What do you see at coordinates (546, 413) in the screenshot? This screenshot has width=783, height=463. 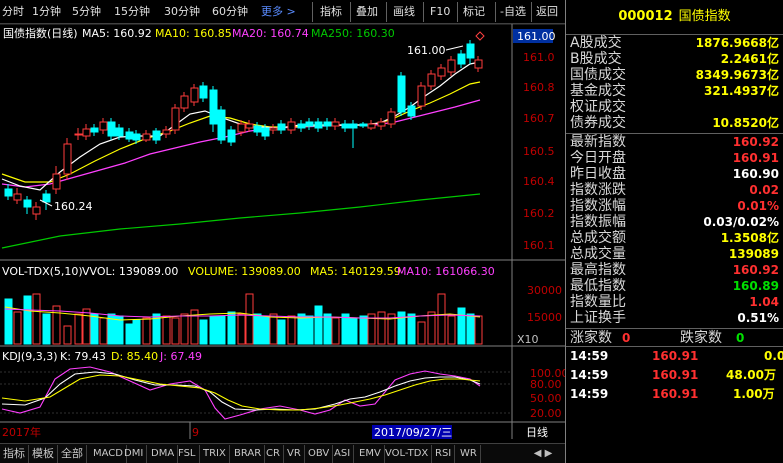 I see `kdj-tick: 20.00` at bounding box center [546, 413].